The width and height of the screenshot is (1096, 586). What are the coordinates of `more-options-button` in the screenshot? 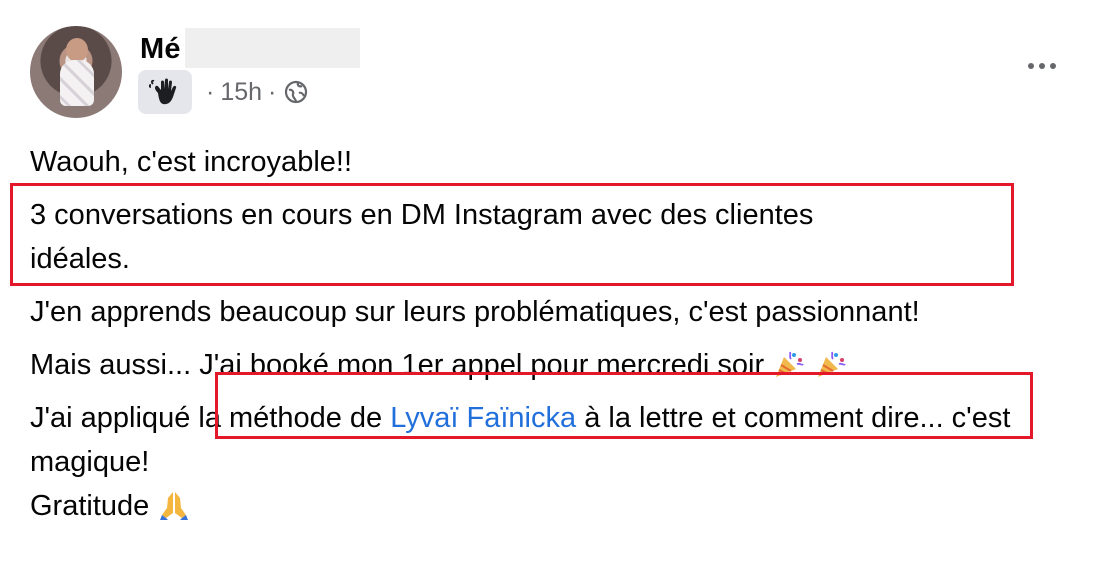 It's located at (1042, 66).